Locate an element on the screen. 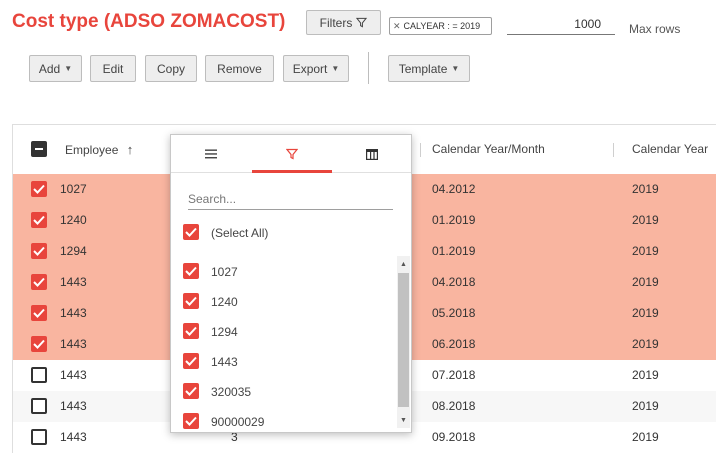 The width and height of the screenshot is (716, 453). option-label: 320035 is located at coordinates (231, 392).